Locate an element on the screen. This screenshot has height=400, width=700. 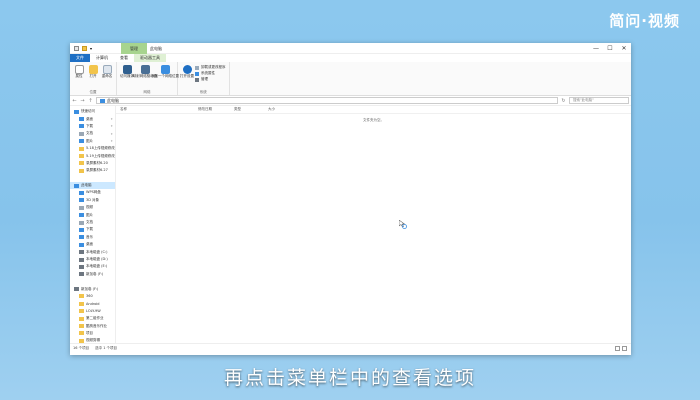
nav-item-label: 项目 is located at coordinates (89, 332).